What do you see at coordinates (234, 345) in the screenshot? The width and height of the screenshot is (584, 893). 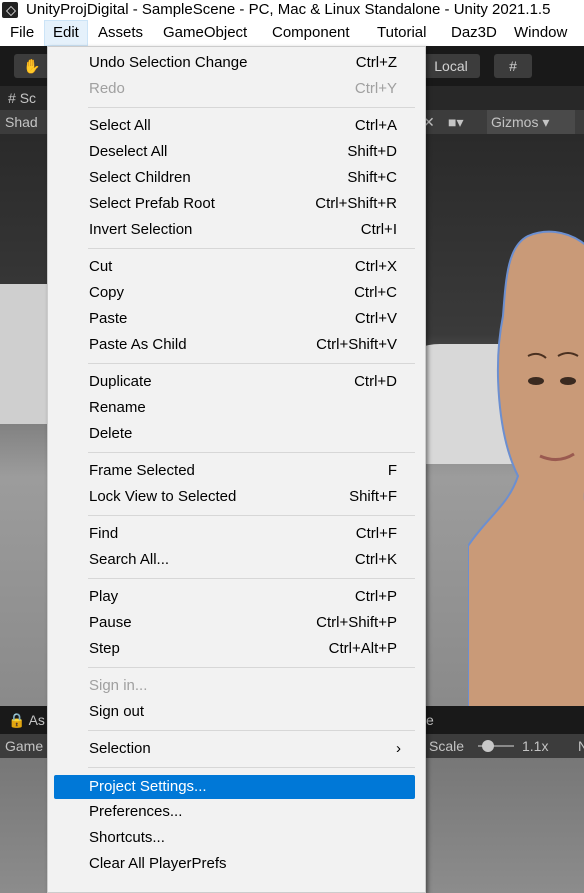 I see `menu-item-paste-as-child: Paste As Child Ctrl+Shift+V` at bounding box center [234, 345].